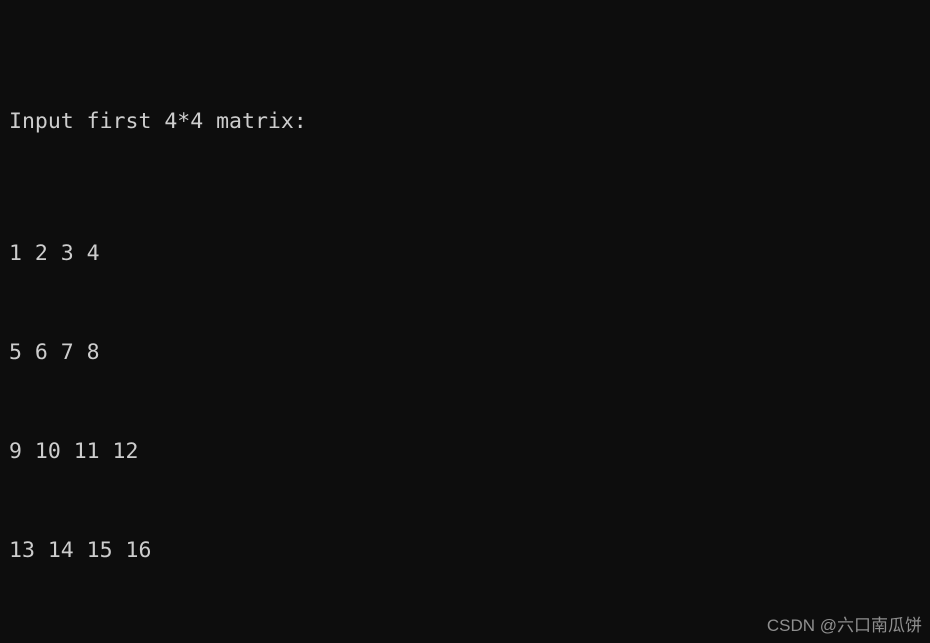 The height and width of the screenshot is (643, 930). What do you see at coordinates (844, 625) in the screenshot?
I see `csdn-watermark: CSDN @六口南瓜饼` at bounding box center [844, 625].